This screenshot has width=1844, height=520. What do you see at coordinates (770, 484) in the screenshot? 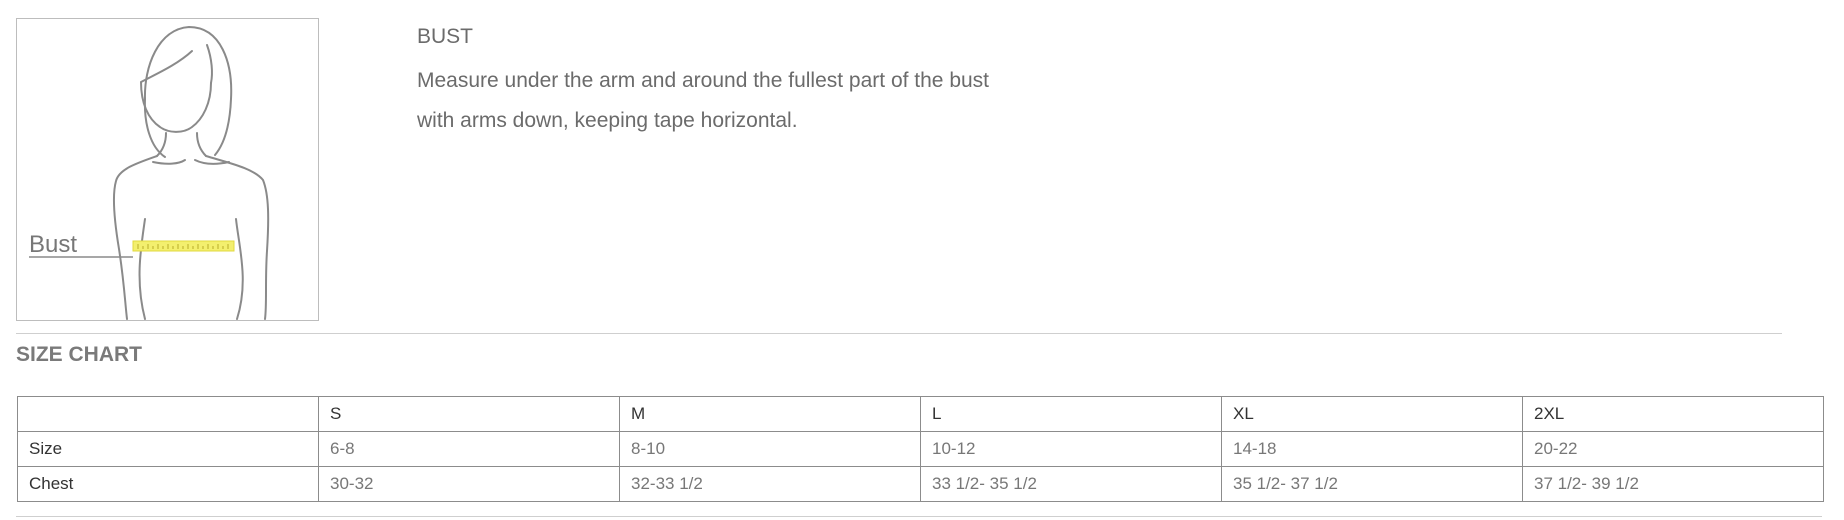
I see `table-cell: 32-33 1/2` at bounding box center [770, 484].